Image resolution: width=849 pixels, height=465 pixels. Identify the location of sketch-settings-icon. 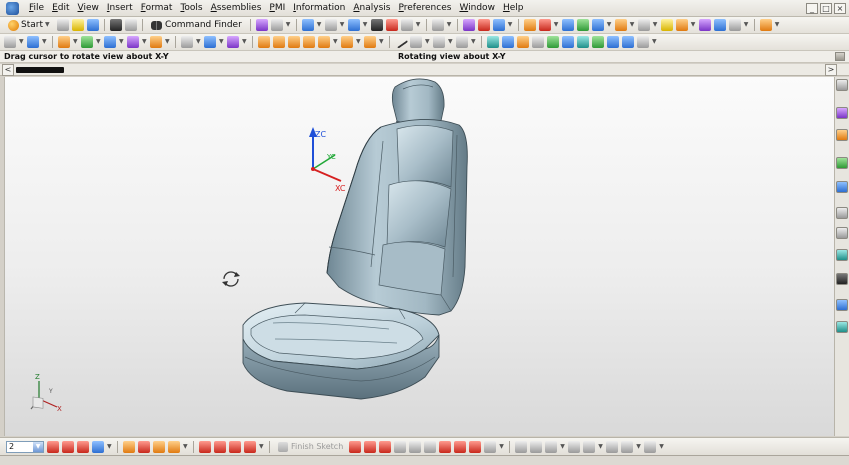
(650, 446).